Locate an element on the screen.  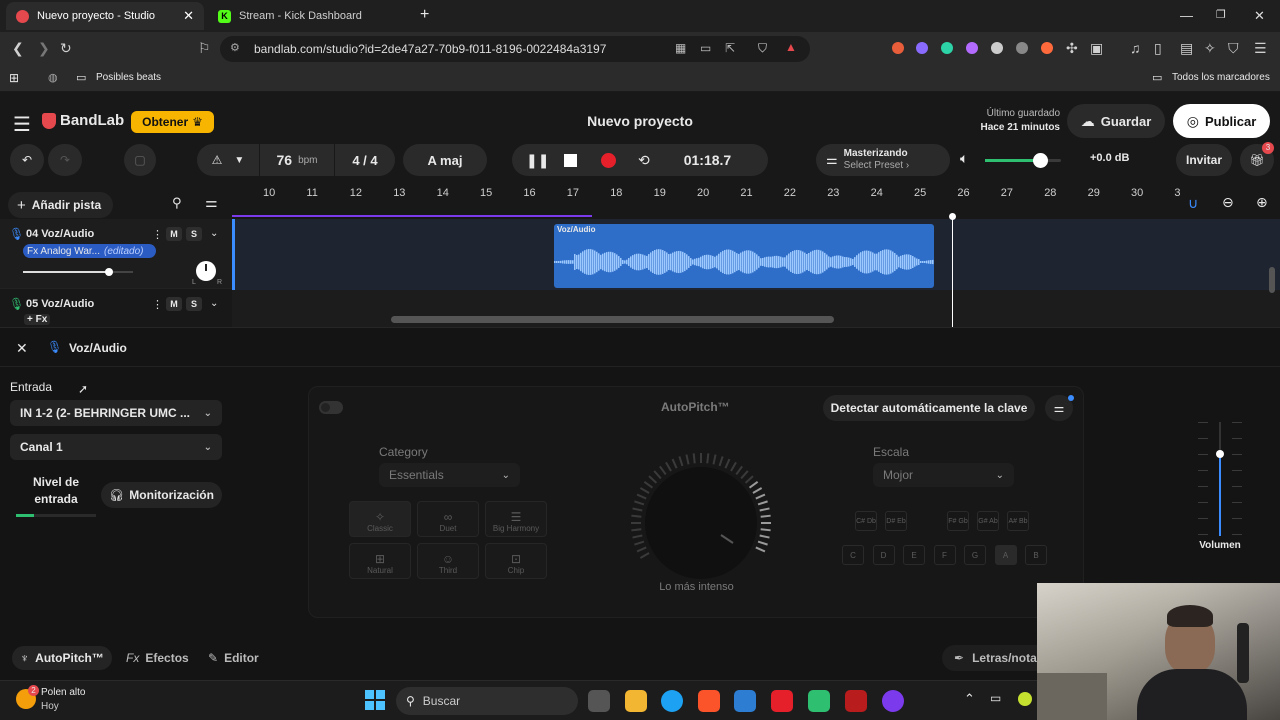
bandlab-logo: BandLab is located at coordinates (83, 120).